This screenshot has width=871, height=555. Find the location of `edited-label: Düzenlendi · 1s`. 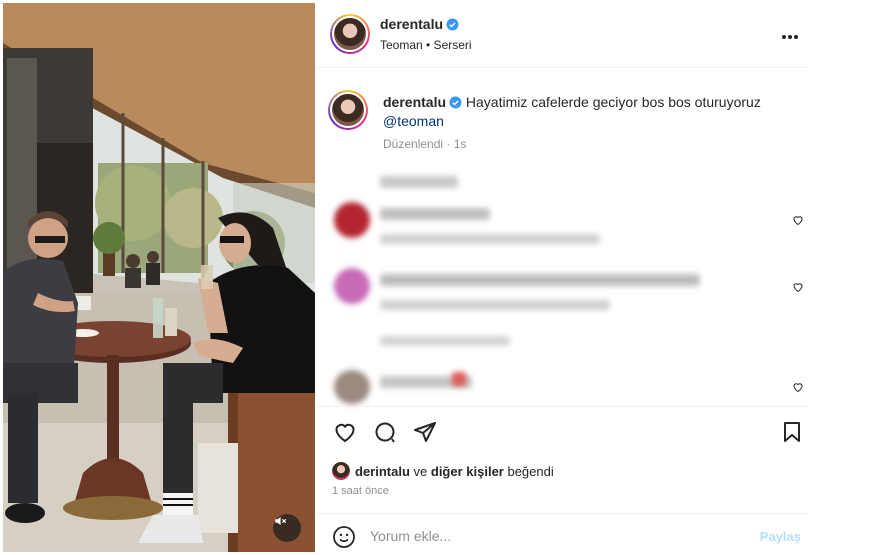

edited-label: Düzenlendi · 1s is located at coordinates (425, 144).